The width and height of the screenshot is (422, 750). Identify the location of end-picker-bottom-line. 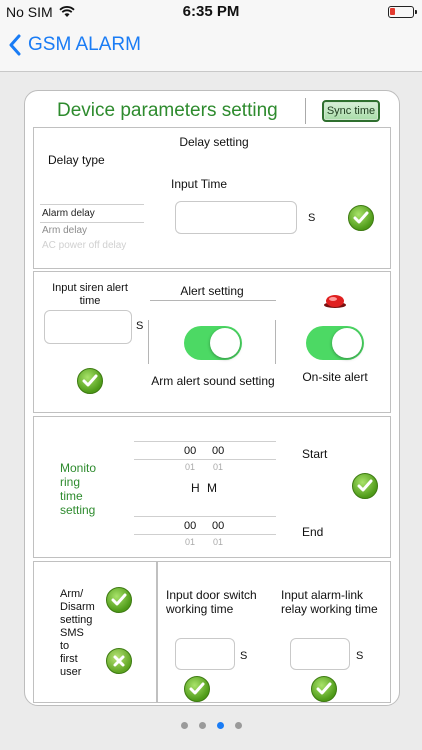
(205, 534).